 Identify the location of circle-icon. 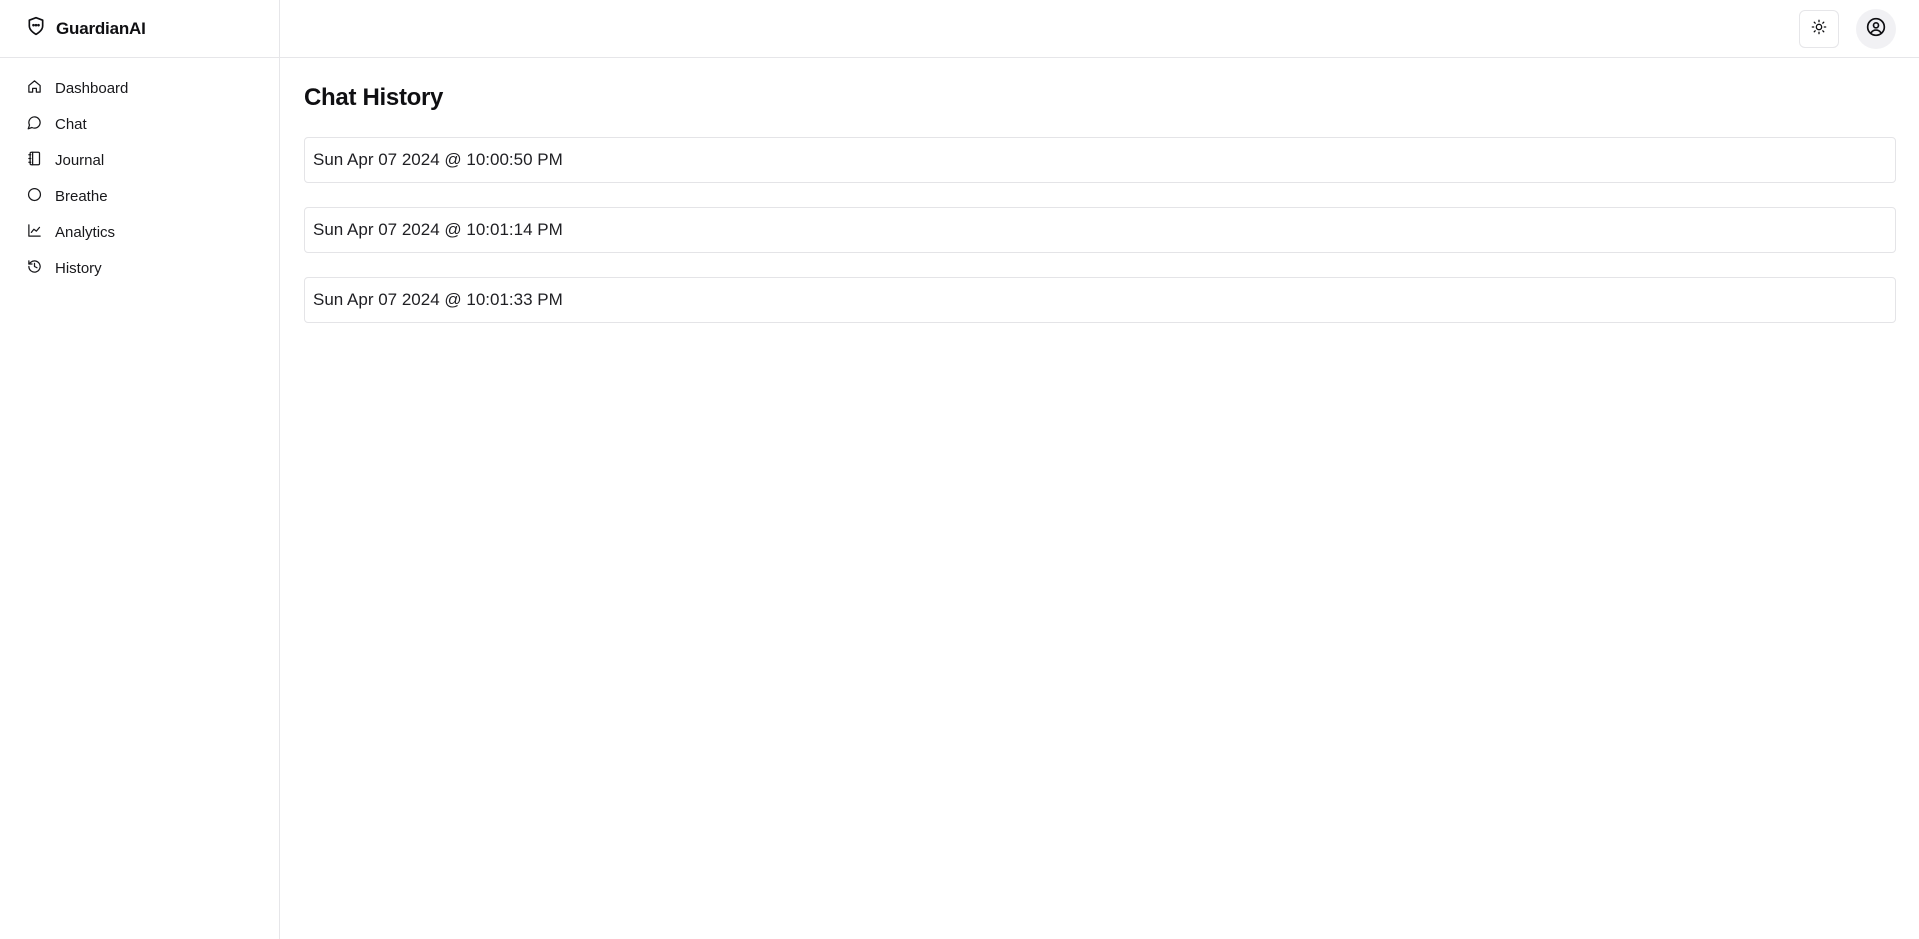
(34, 196).